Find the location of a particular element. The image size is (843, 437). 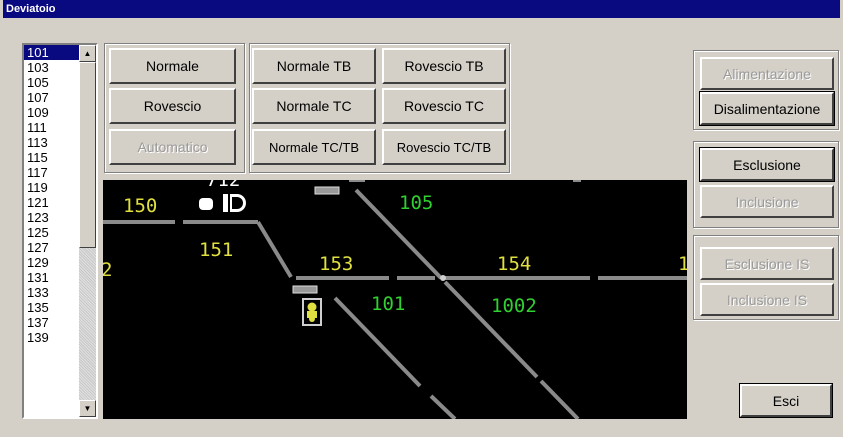

rovescio-button: Rovescio is located at coordinates (172, 106).